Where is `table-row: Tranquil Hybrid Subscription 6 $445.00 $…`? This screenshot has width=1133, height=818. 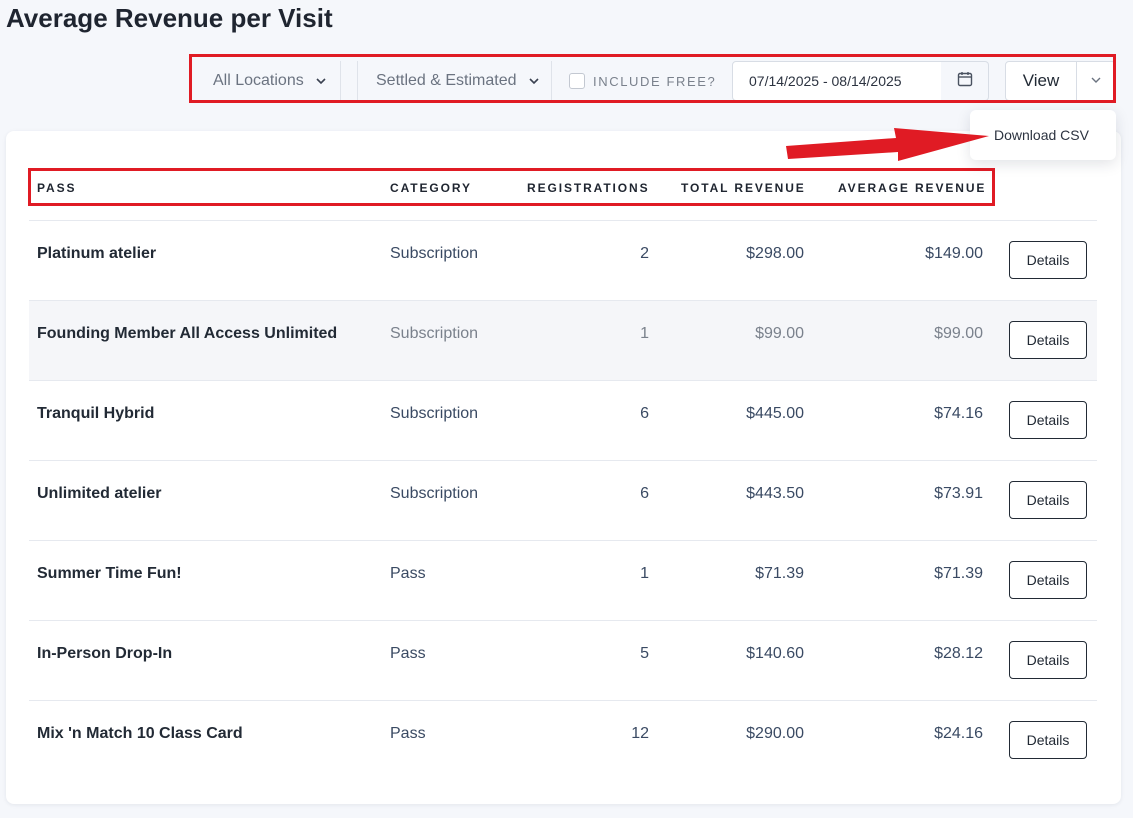 table-row: Tranquil Hybrid Subscription 6 $445.00 $… is located at coordinates (563, 420).